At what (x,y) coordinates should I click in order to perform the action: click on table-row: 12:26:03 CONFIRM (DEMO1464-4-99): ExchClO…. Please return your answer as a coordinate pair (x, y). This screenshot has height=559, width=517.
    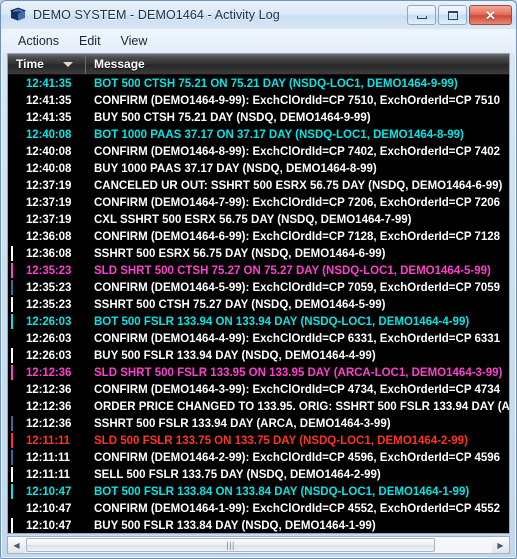
    Looking at the image, I should click on (258, 338).